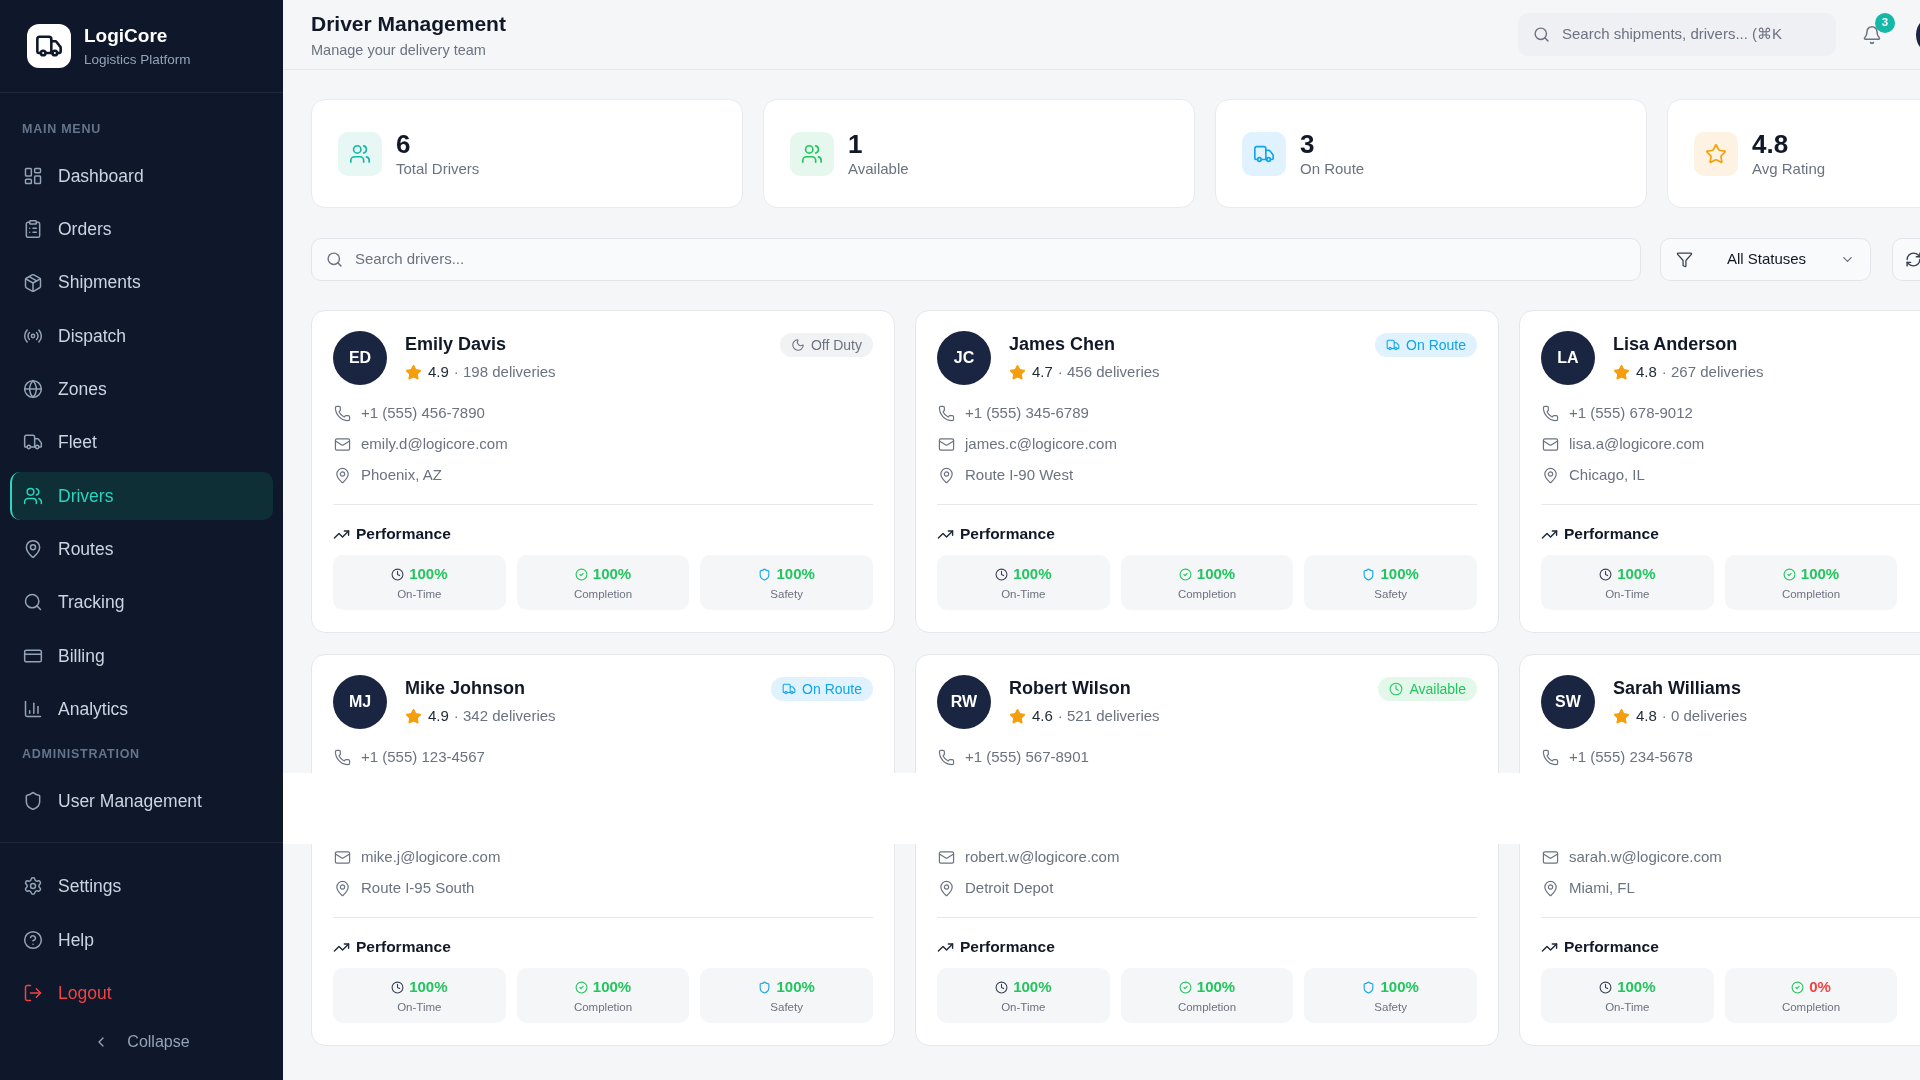 The height and width of the screenshot is (1080, 1920). What do you see at coordinates (504, 371) in the screenshot?
I see `delivery-count: · 198 deliveries` at bounding box center [504, 371].